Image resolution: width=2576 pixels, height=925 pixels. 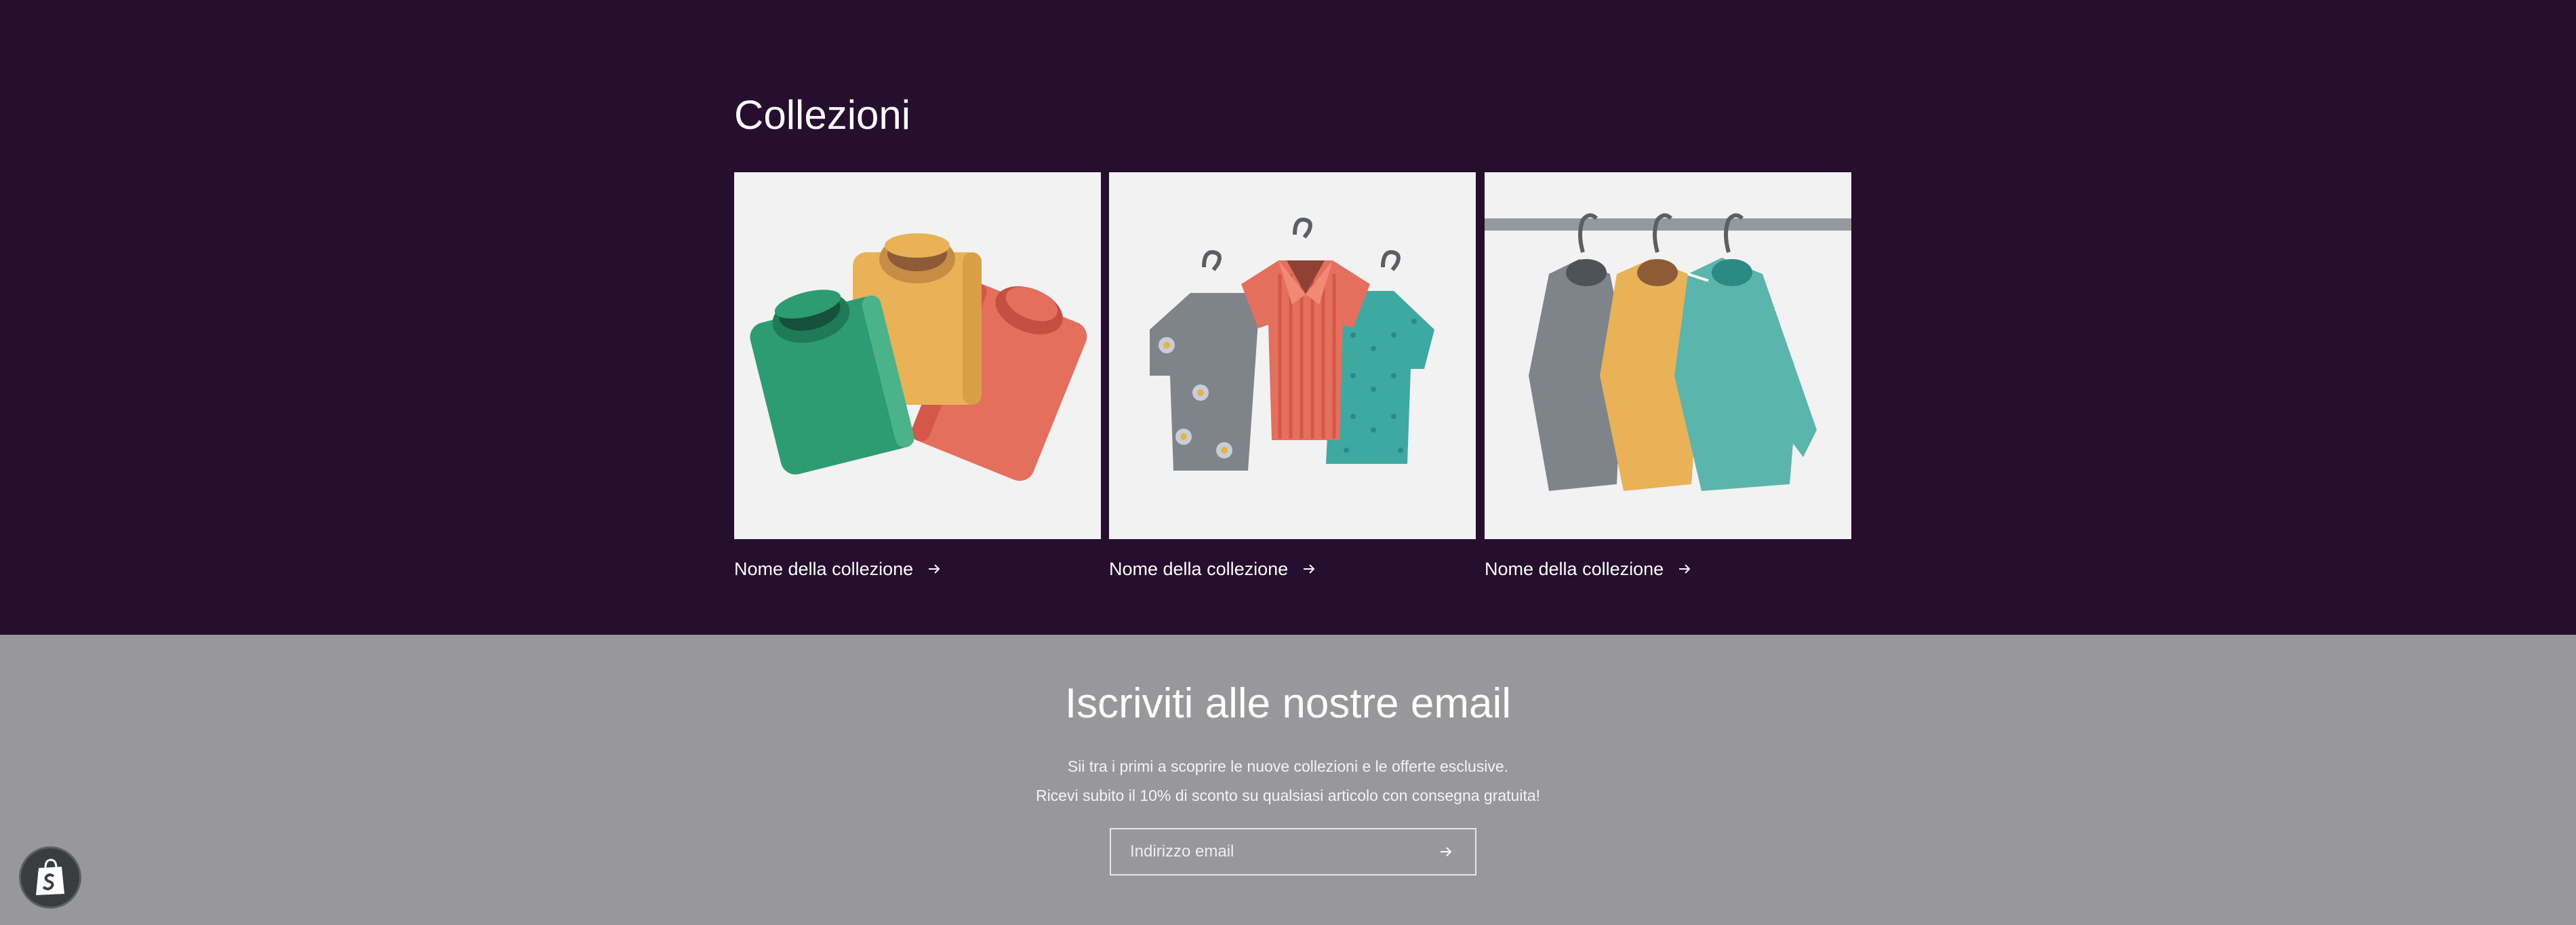 I want to click on newsletter-form, so click(x=1293, y=851).